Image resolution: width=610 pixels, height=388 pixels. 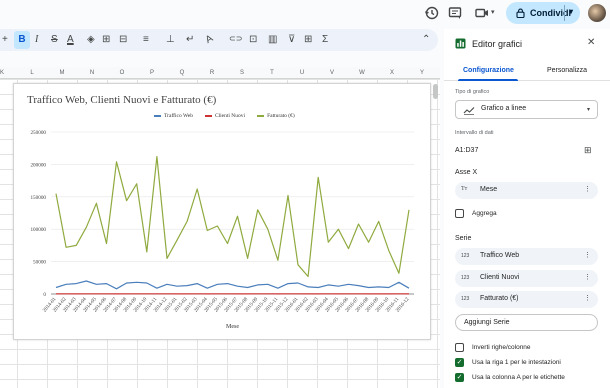 I want to click on x-axis-value: Mese, so click(x=489, y=189).